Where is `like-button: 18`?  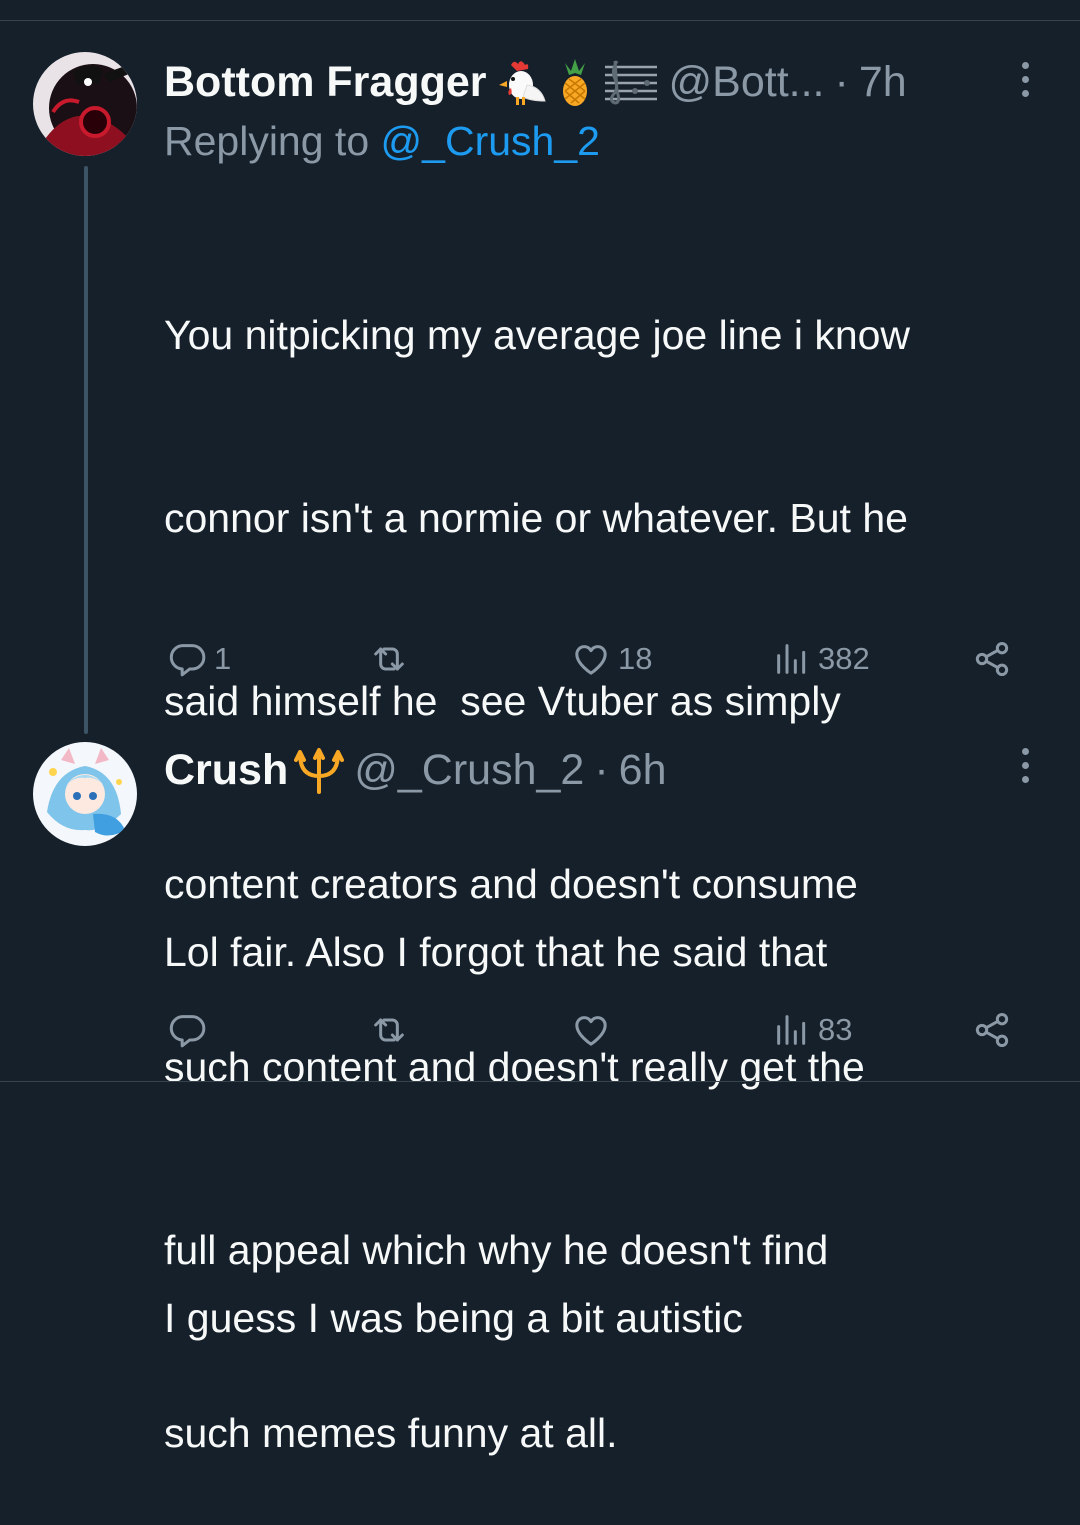 like-button: 18 is located at coordinates (611, 659).